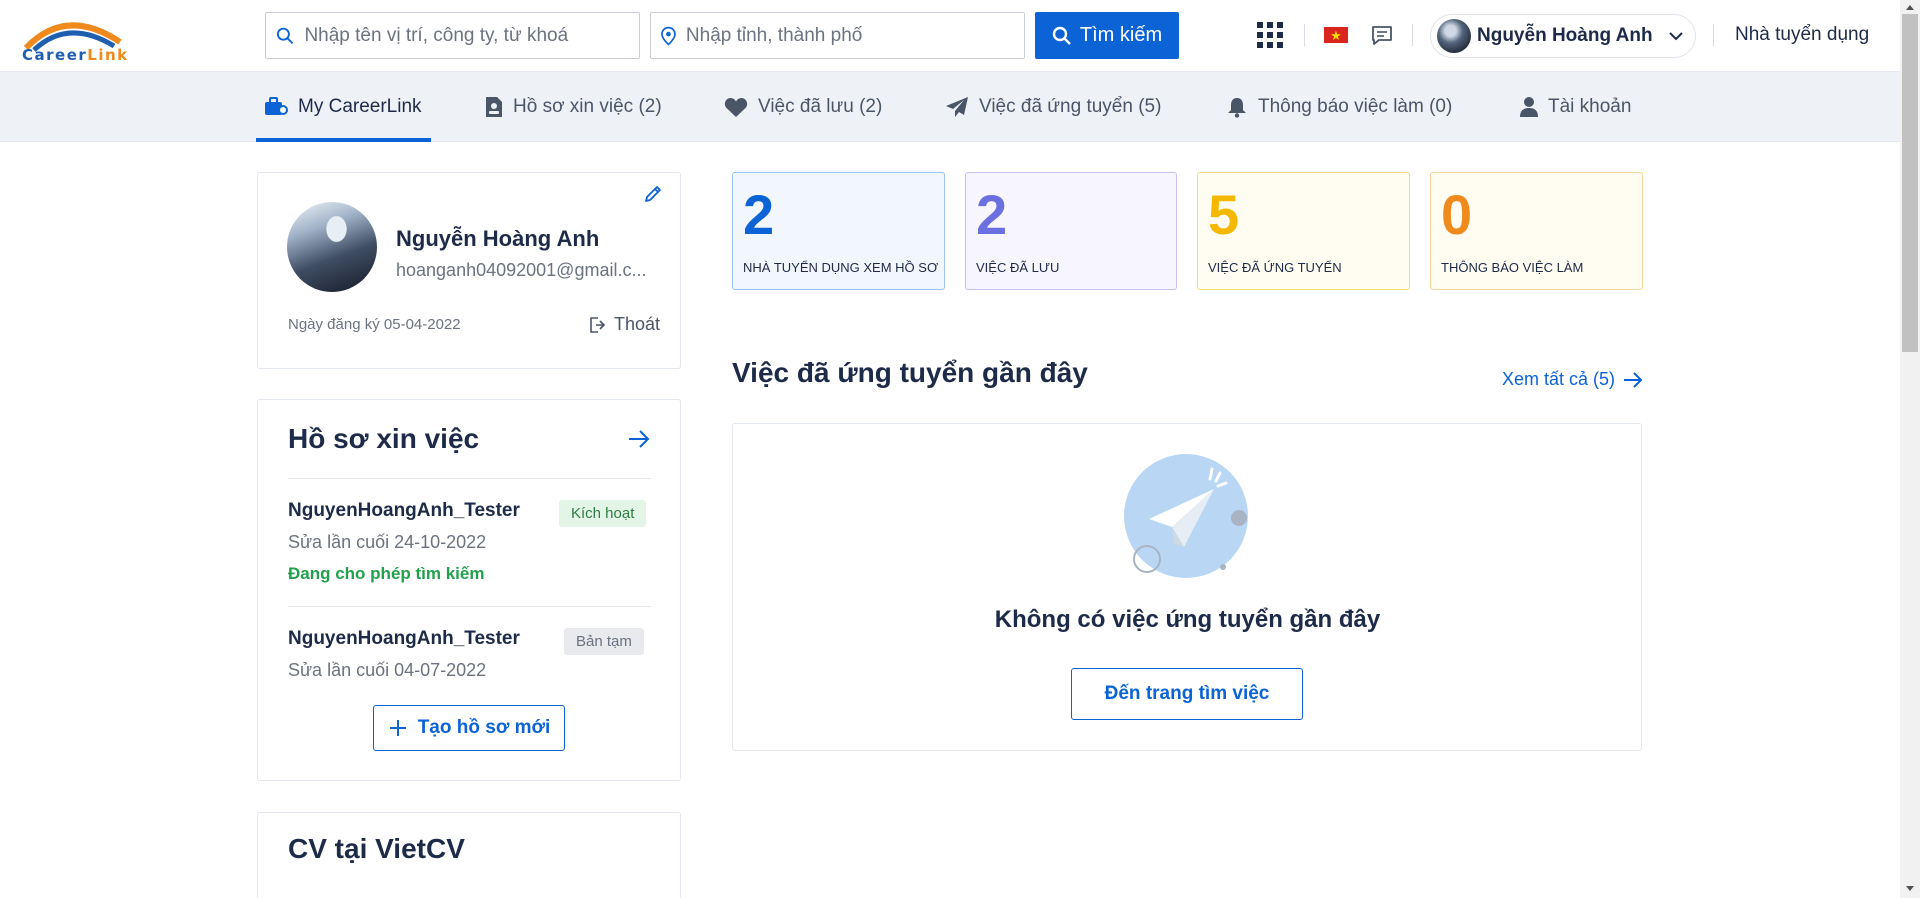 Image resolution: width=1920 pixels, height=898 pixels. Describe the element at coordinates (374, 324) in the screenshot. I see `registration-date: Ngày đăng ký 05-04-2022` at that location.